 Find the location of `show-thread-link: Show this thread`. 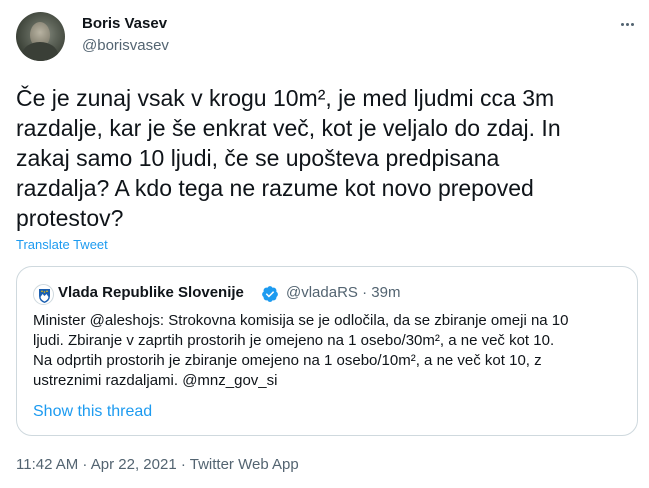

show-thread-link: Show this thread is located at coordinates (92, 412).